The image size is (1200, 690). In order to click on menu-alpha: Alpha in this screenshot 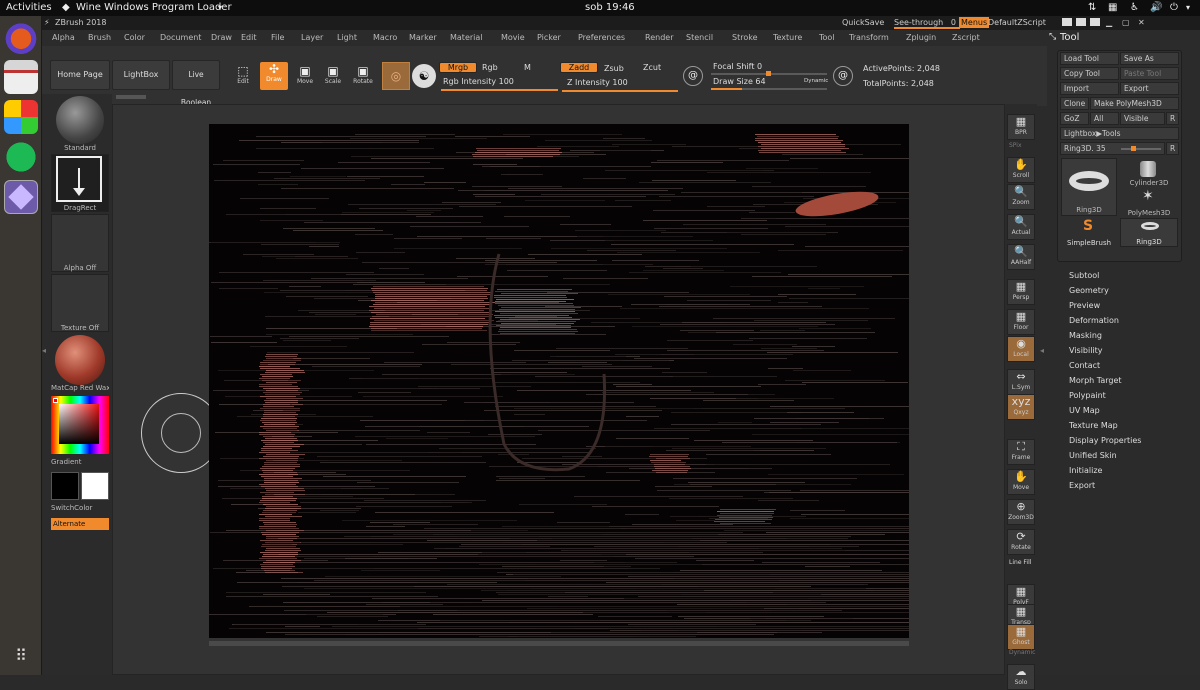, I will do `click(63, 37)`.